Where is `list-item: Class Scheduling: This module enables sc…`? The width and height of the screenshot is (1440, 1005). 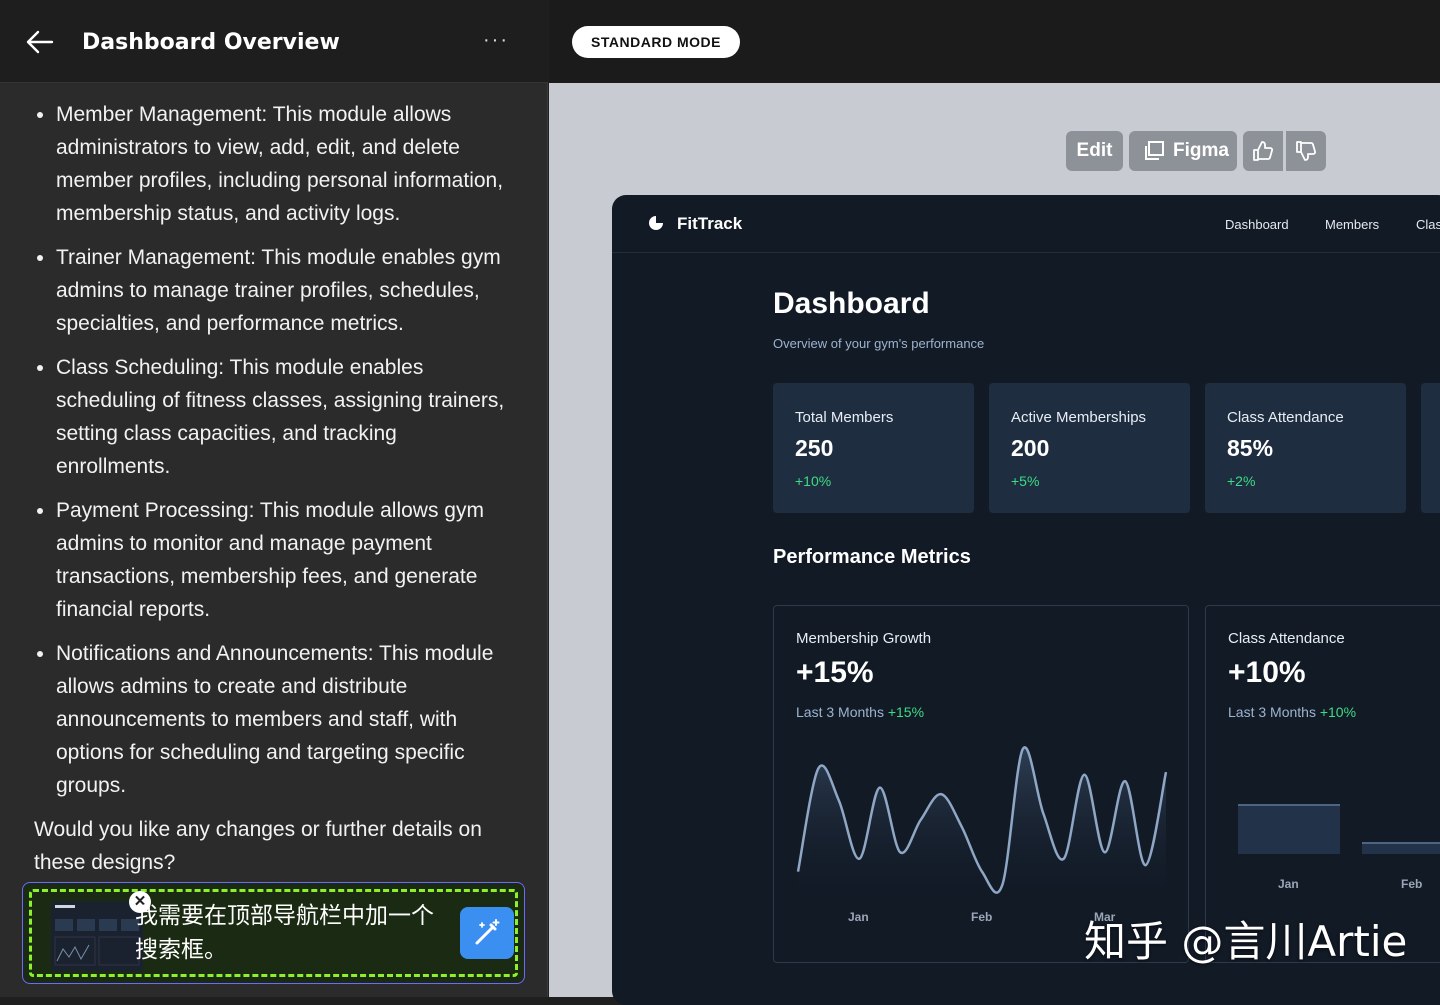 list-item: Class Scheduling: This module enables sc… is located at coordinates (285, 417).